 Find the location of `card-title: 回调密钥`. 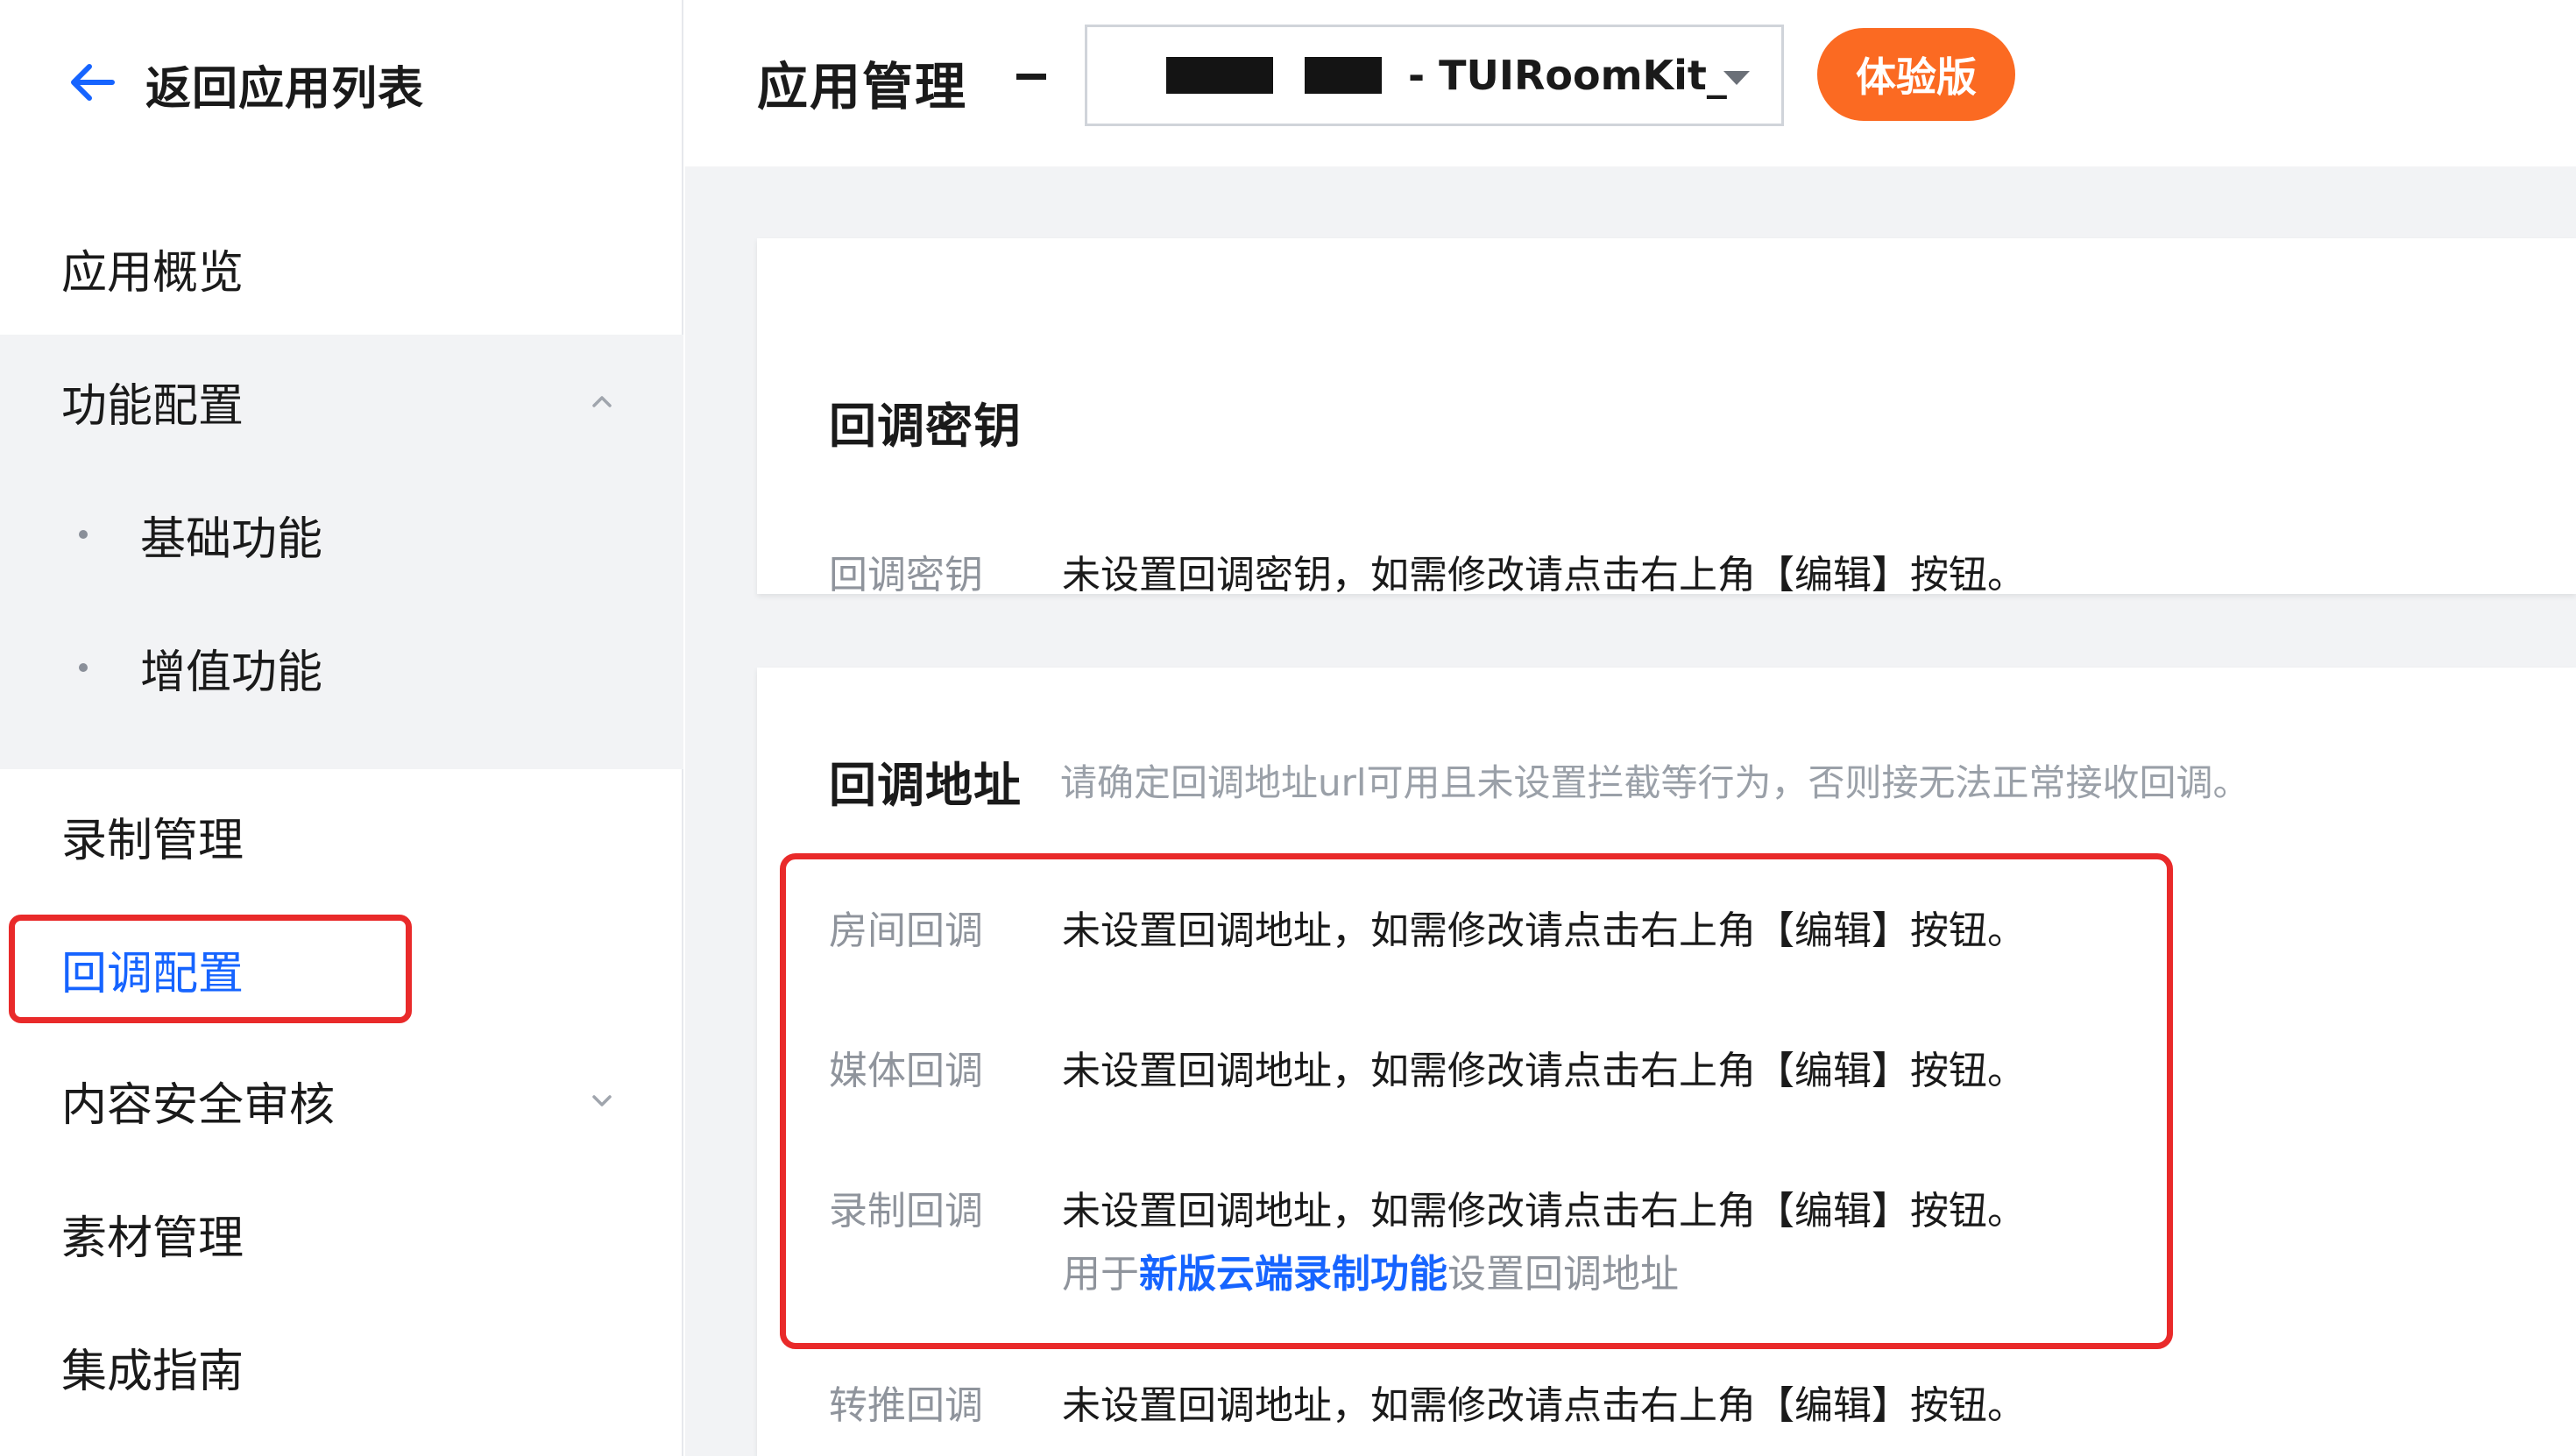

card-title: 回调密钥 is located at coordinates (925, 426).